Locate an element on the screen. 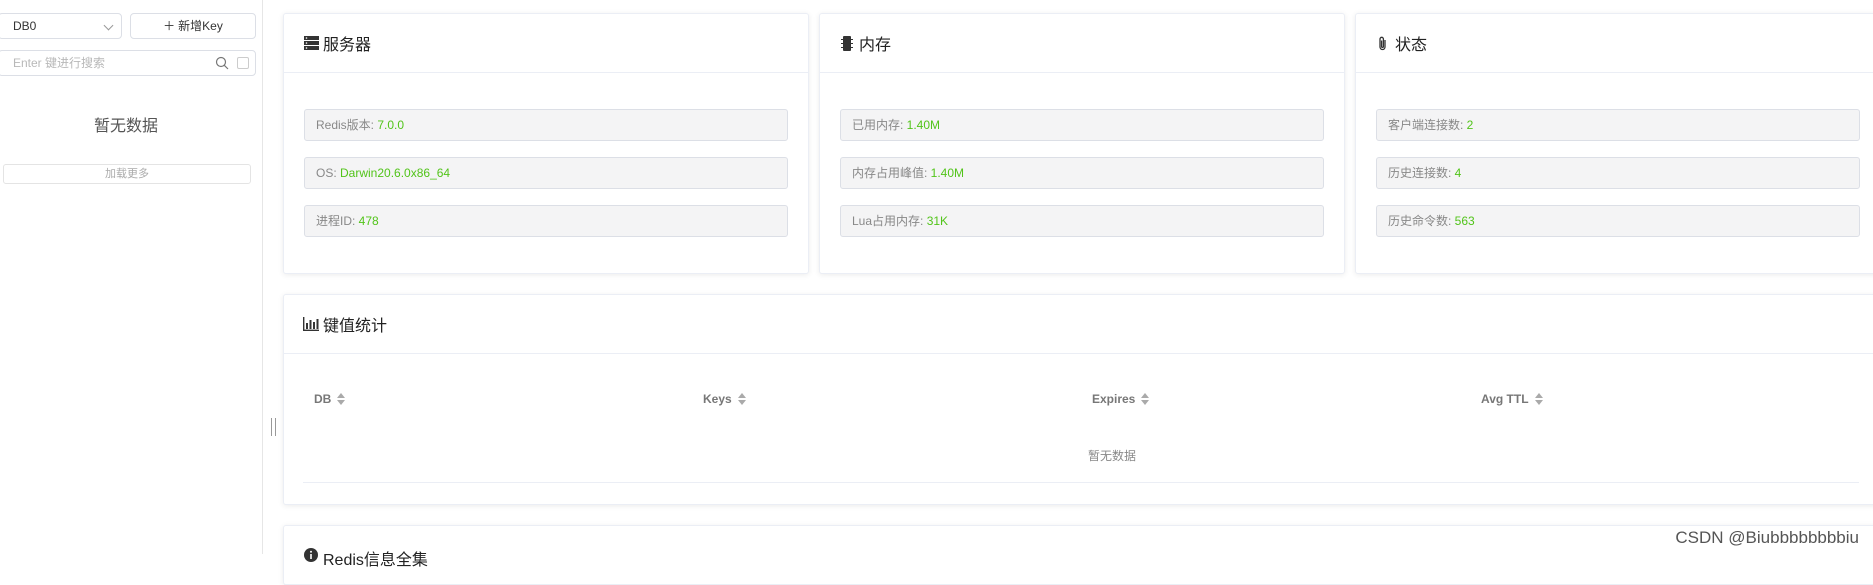 The width and height of the screenshot is (1873, 585). column-header-db: DB is located at coordinates (330, 399).